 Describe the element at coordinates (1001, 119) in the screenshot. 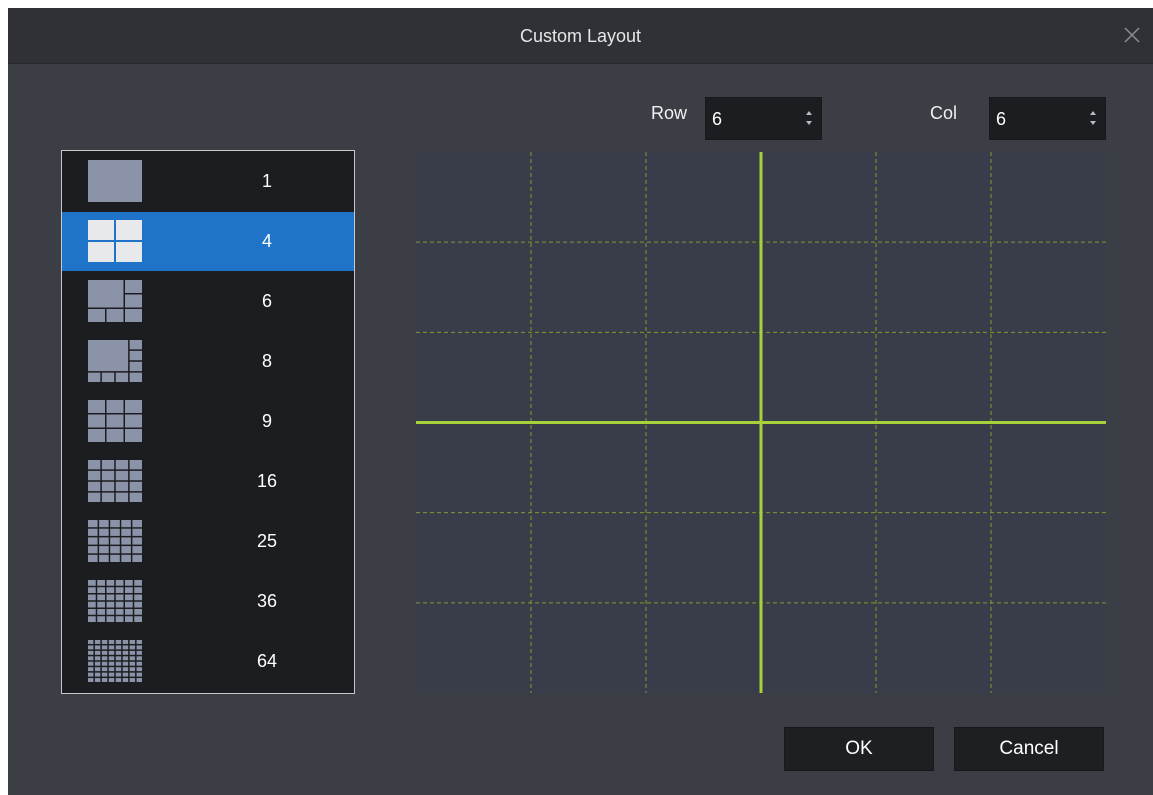

I see `col-value: 6` at that location.